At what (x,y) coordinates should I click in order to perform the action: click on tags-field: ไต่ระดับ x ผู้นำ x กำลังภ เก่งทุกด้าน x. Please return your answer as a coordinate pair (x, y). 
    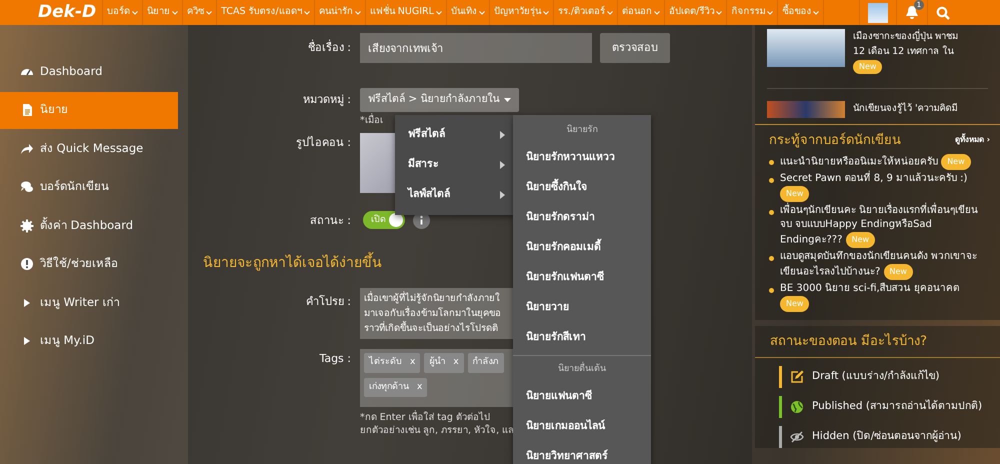
    Looking at the image, I should click on (436, 378).